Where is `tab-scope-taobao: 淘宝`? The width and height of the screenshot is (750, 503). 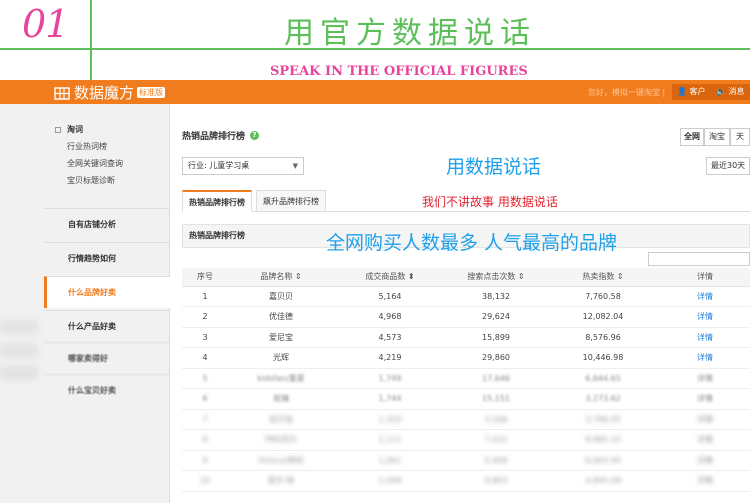 tab-scope-taobao: 淘宝 is located at coordinates (717, 137).